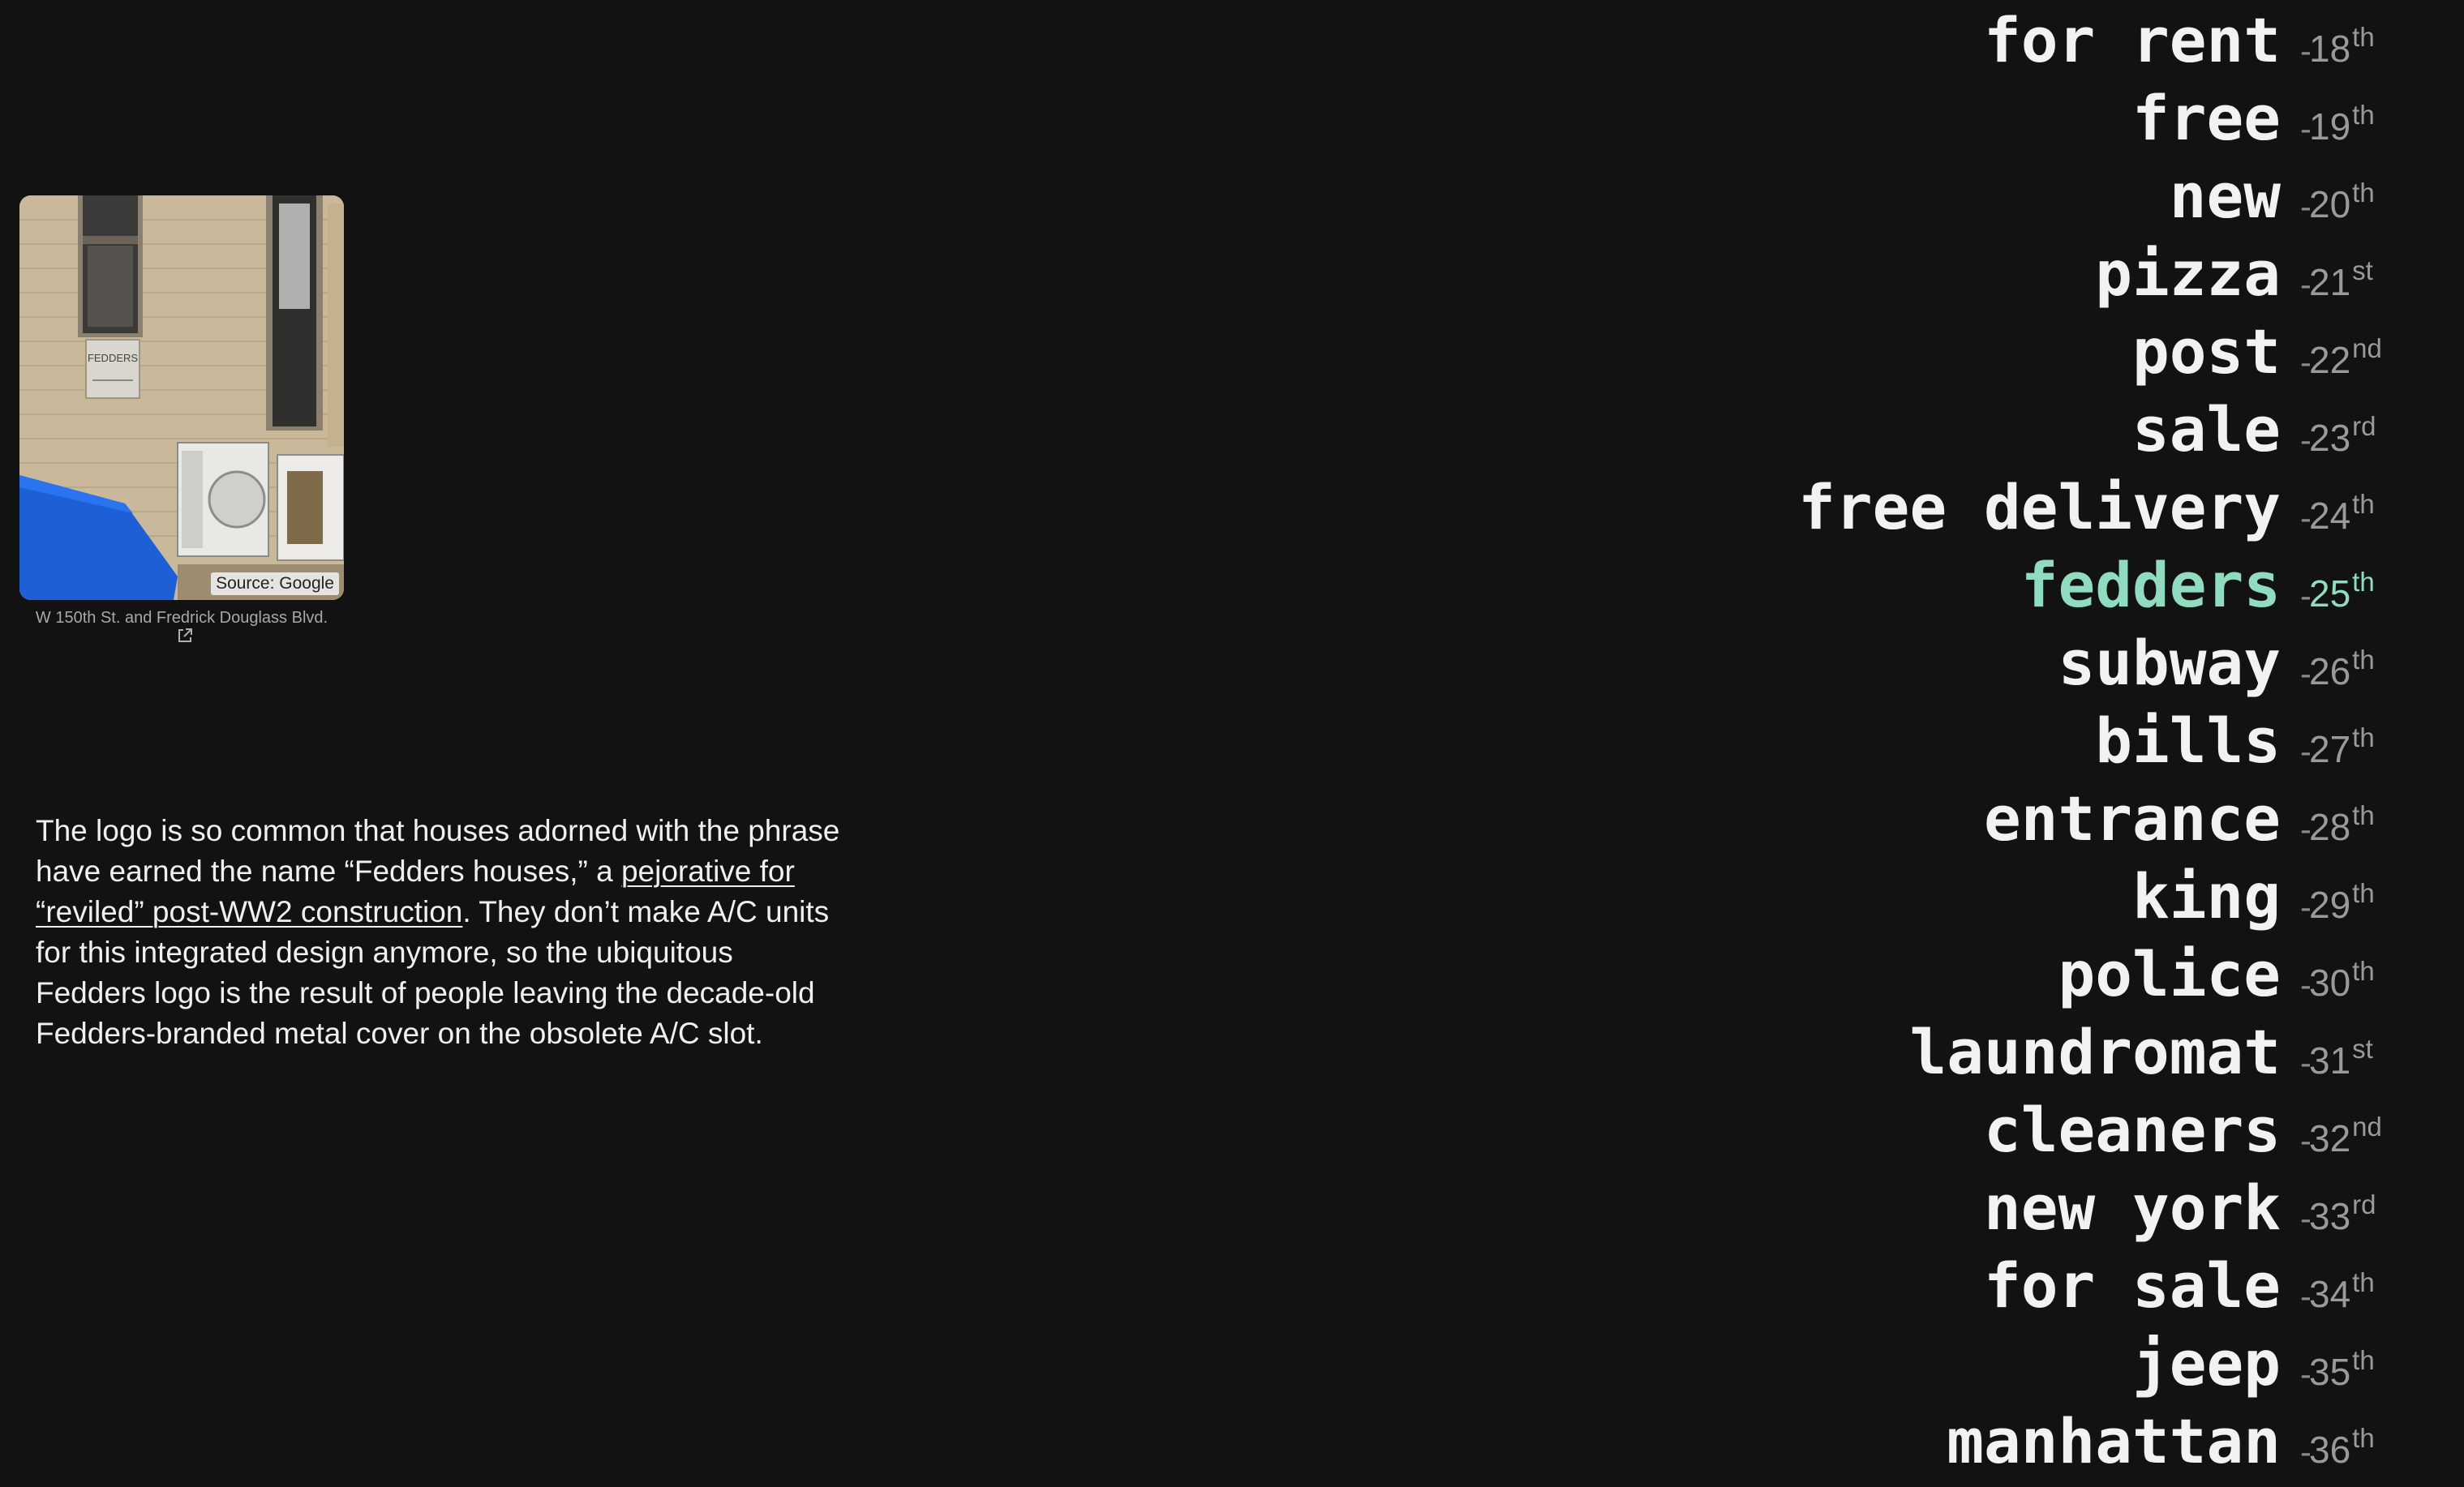 The height and width of the screenshot is (1487, 2464). I want to click on street-view-photo: FEDDERS Source: Google, so click(181, 397).